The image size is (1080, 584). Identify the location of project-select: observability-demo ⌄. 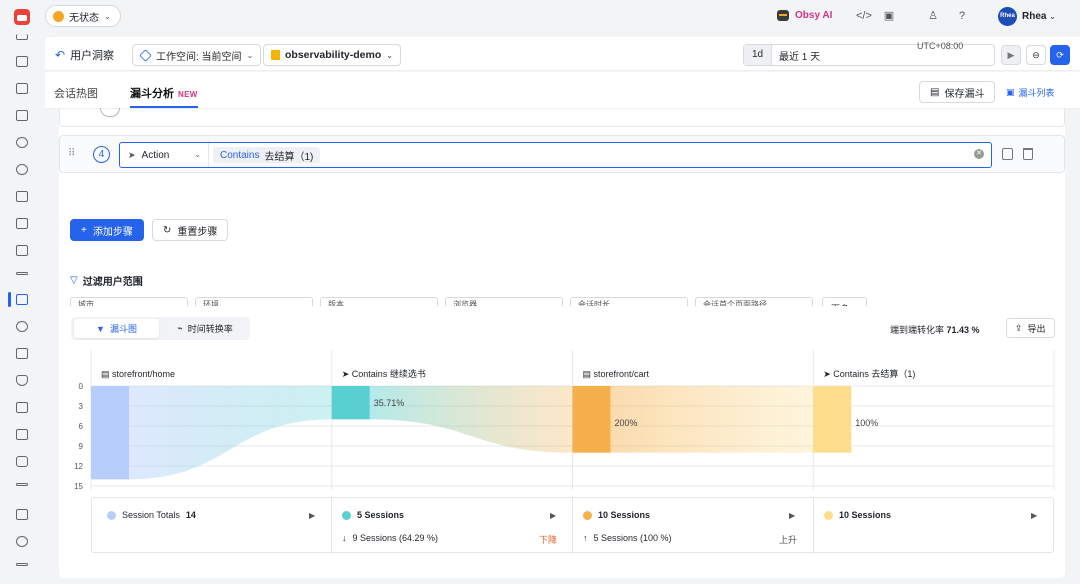
(332, 55).